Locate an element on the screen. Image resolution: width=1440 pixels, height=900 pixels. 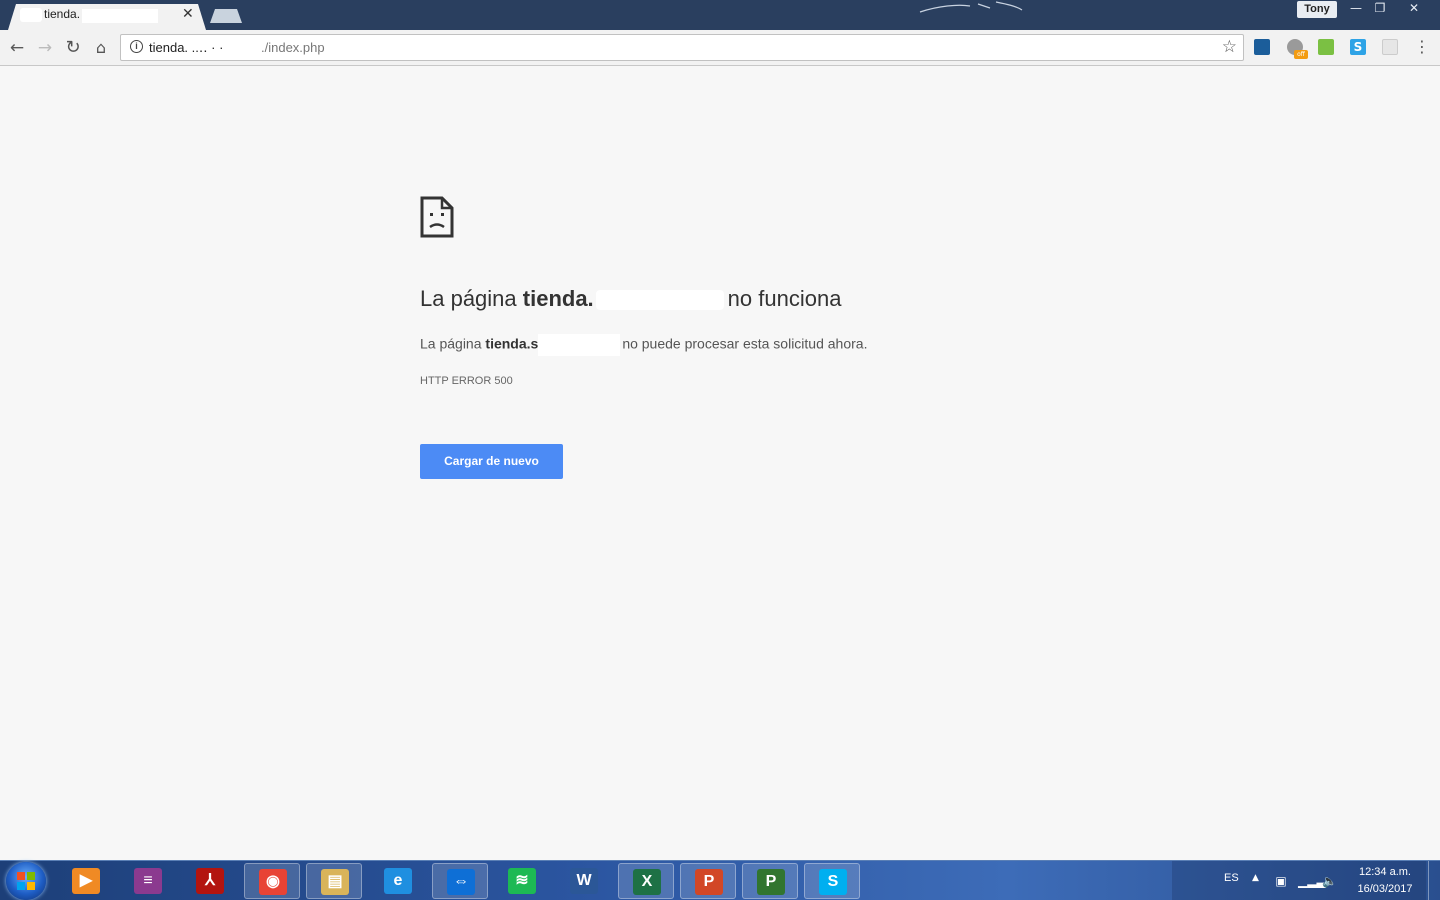
taskbar-adobe-reader: ⅄ is located at coordinates (210, 881).